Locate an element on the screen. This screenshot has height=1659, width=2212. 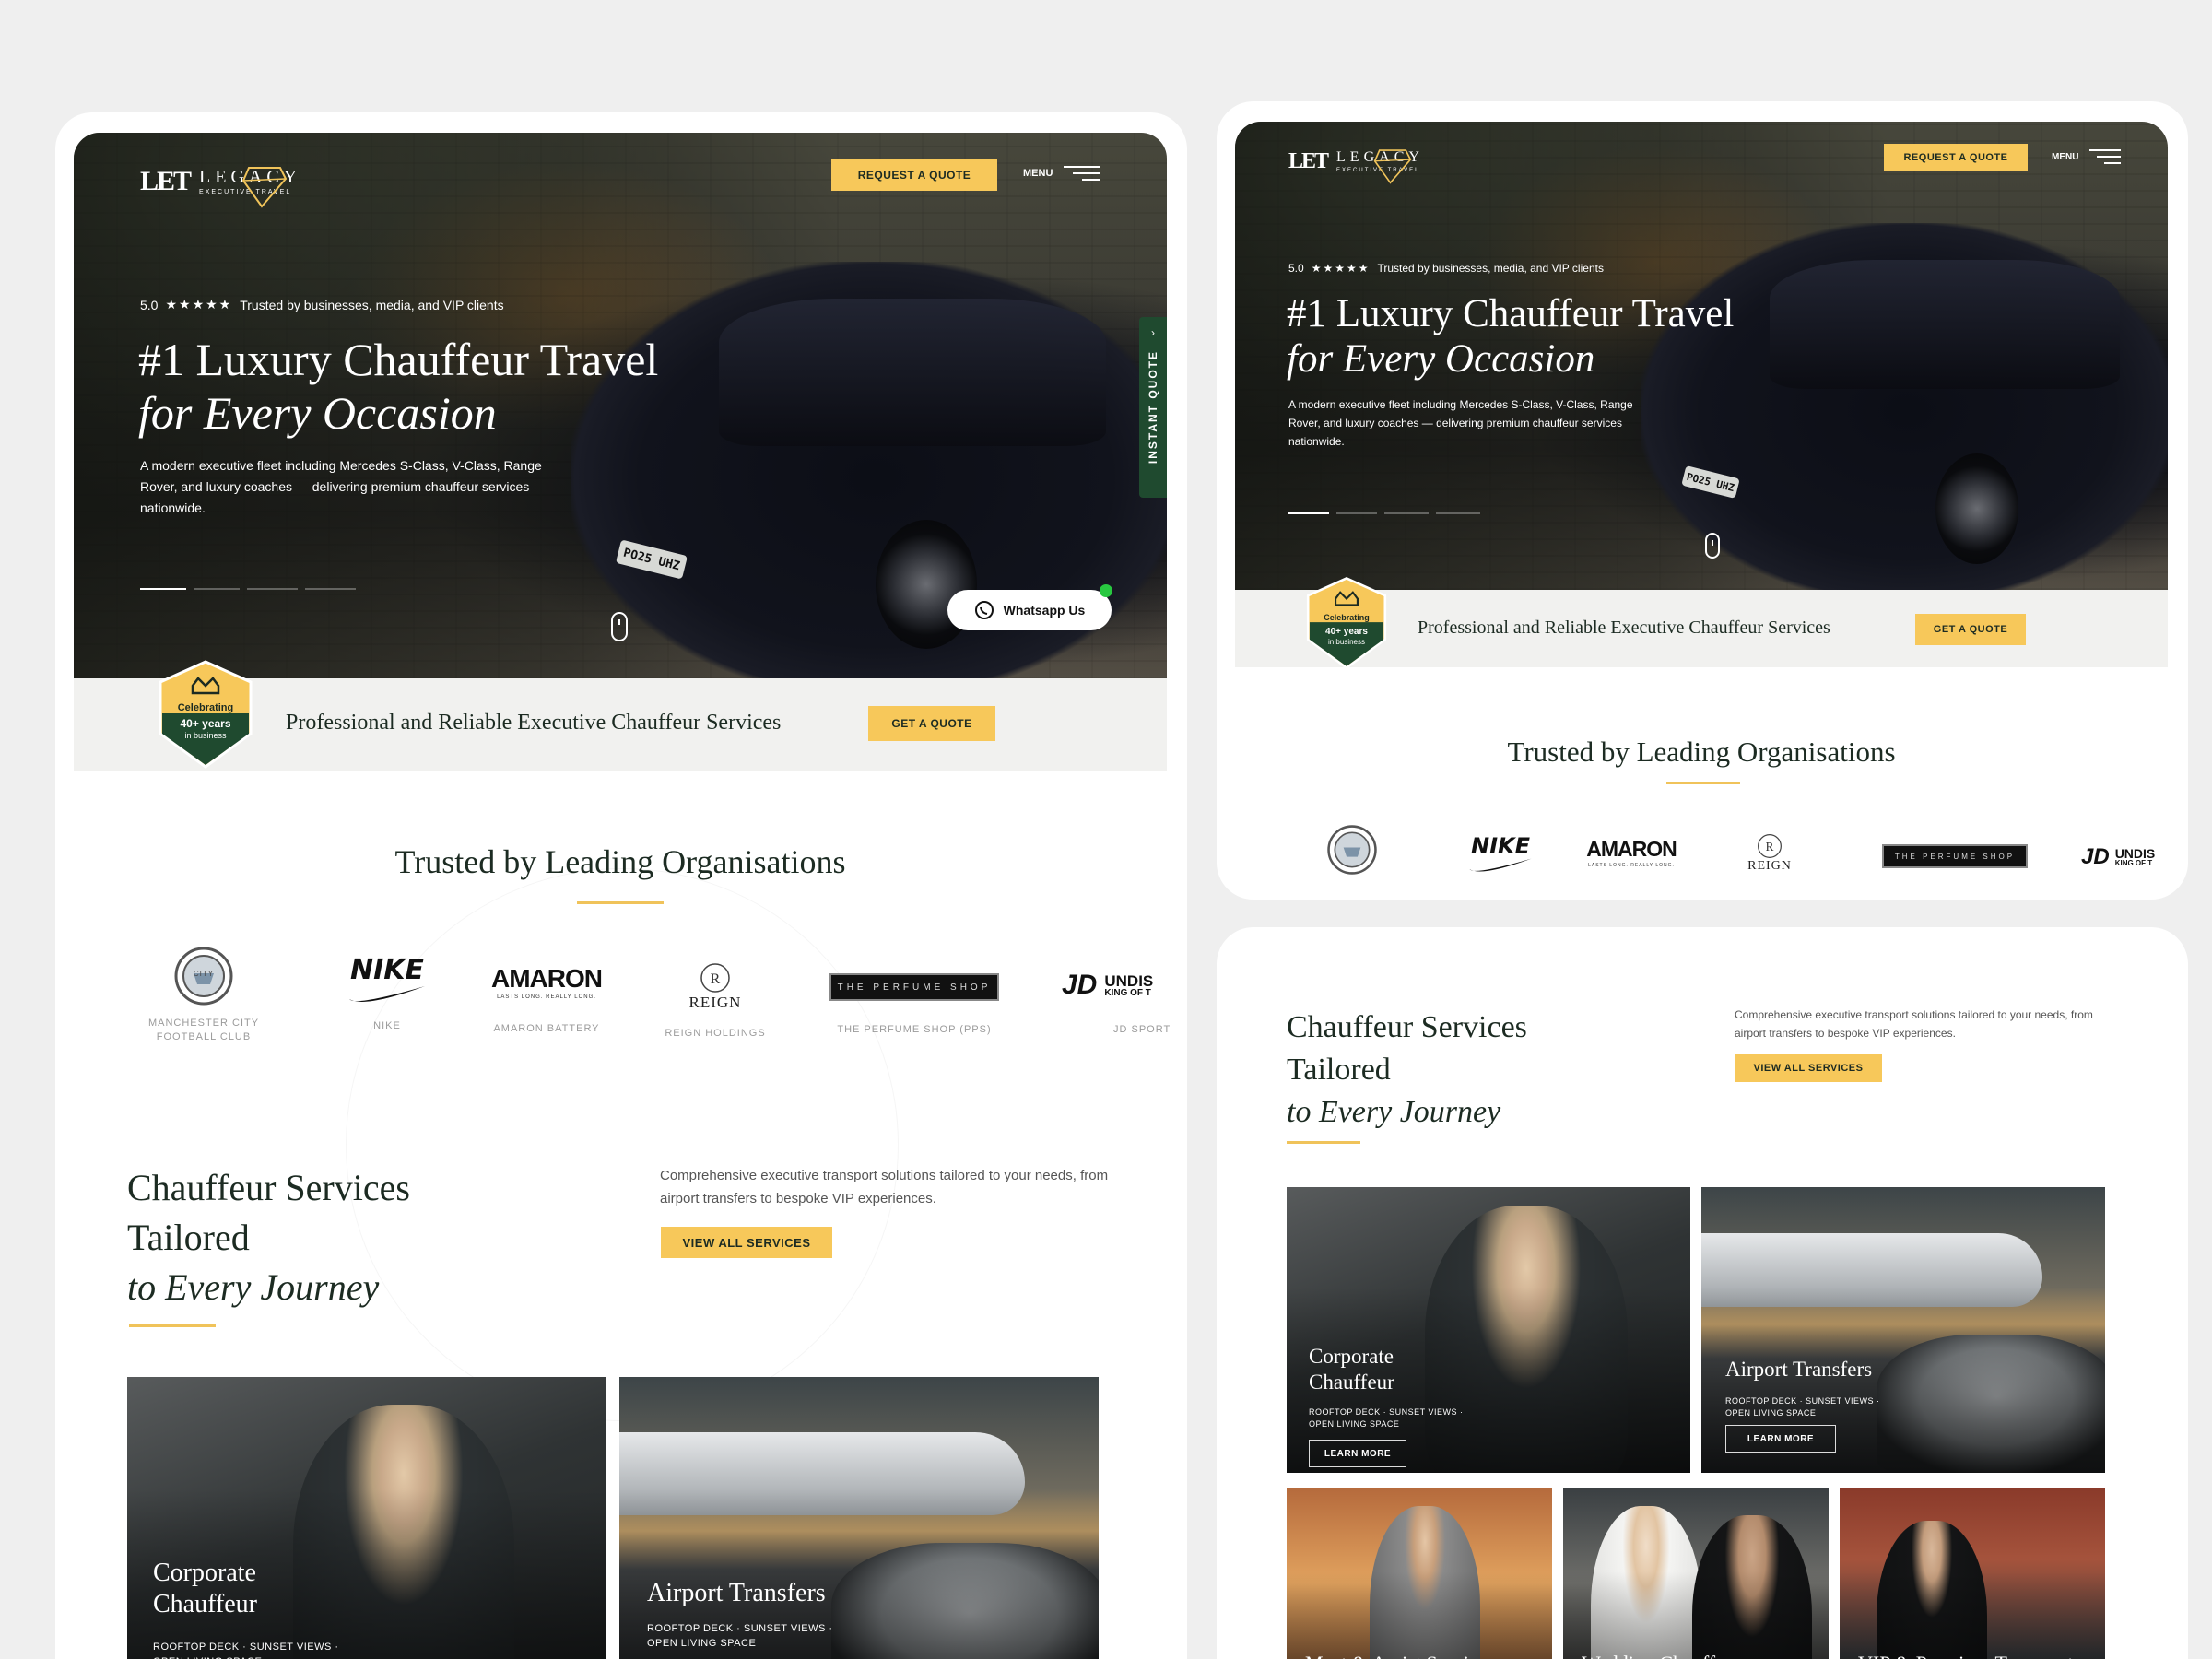
client-logo-nike: NIKE NIKE is located at coordinates (387, 995).